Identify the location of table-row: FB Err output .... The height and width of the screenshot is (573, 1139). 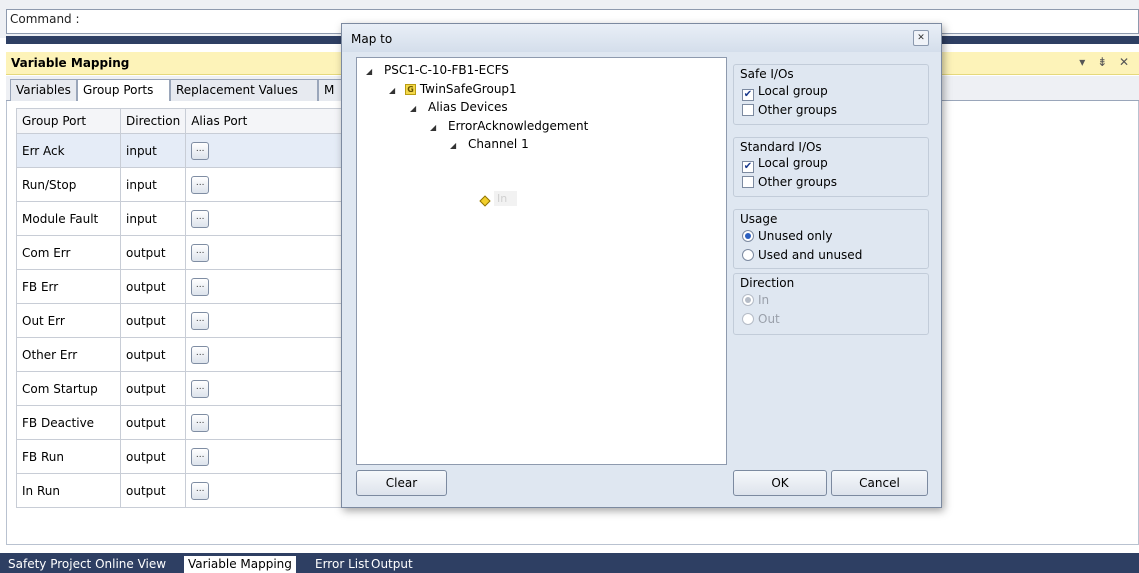
(181, 286).